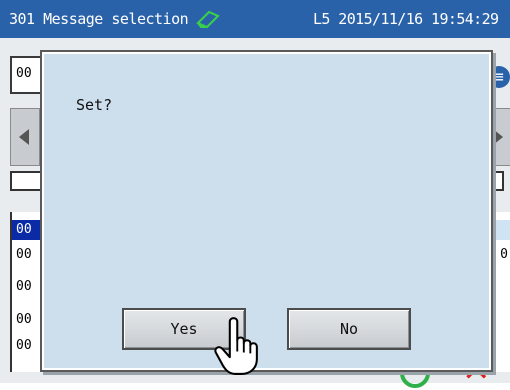 The height and width of the screenshot is (390, 510). What do you see at coordinates (349, 329) in the screenshot?
I see `no-button: No` at bounding box center [349, 329].